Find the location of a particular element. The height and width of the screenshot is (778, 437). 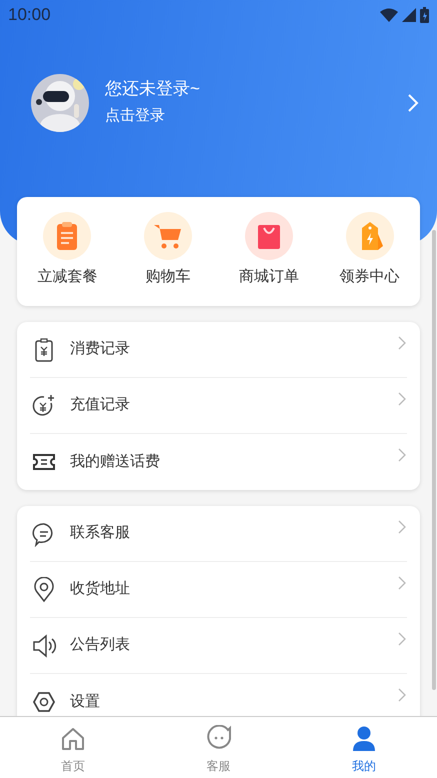

tab: 我的 is located at coordinates (364, 747).